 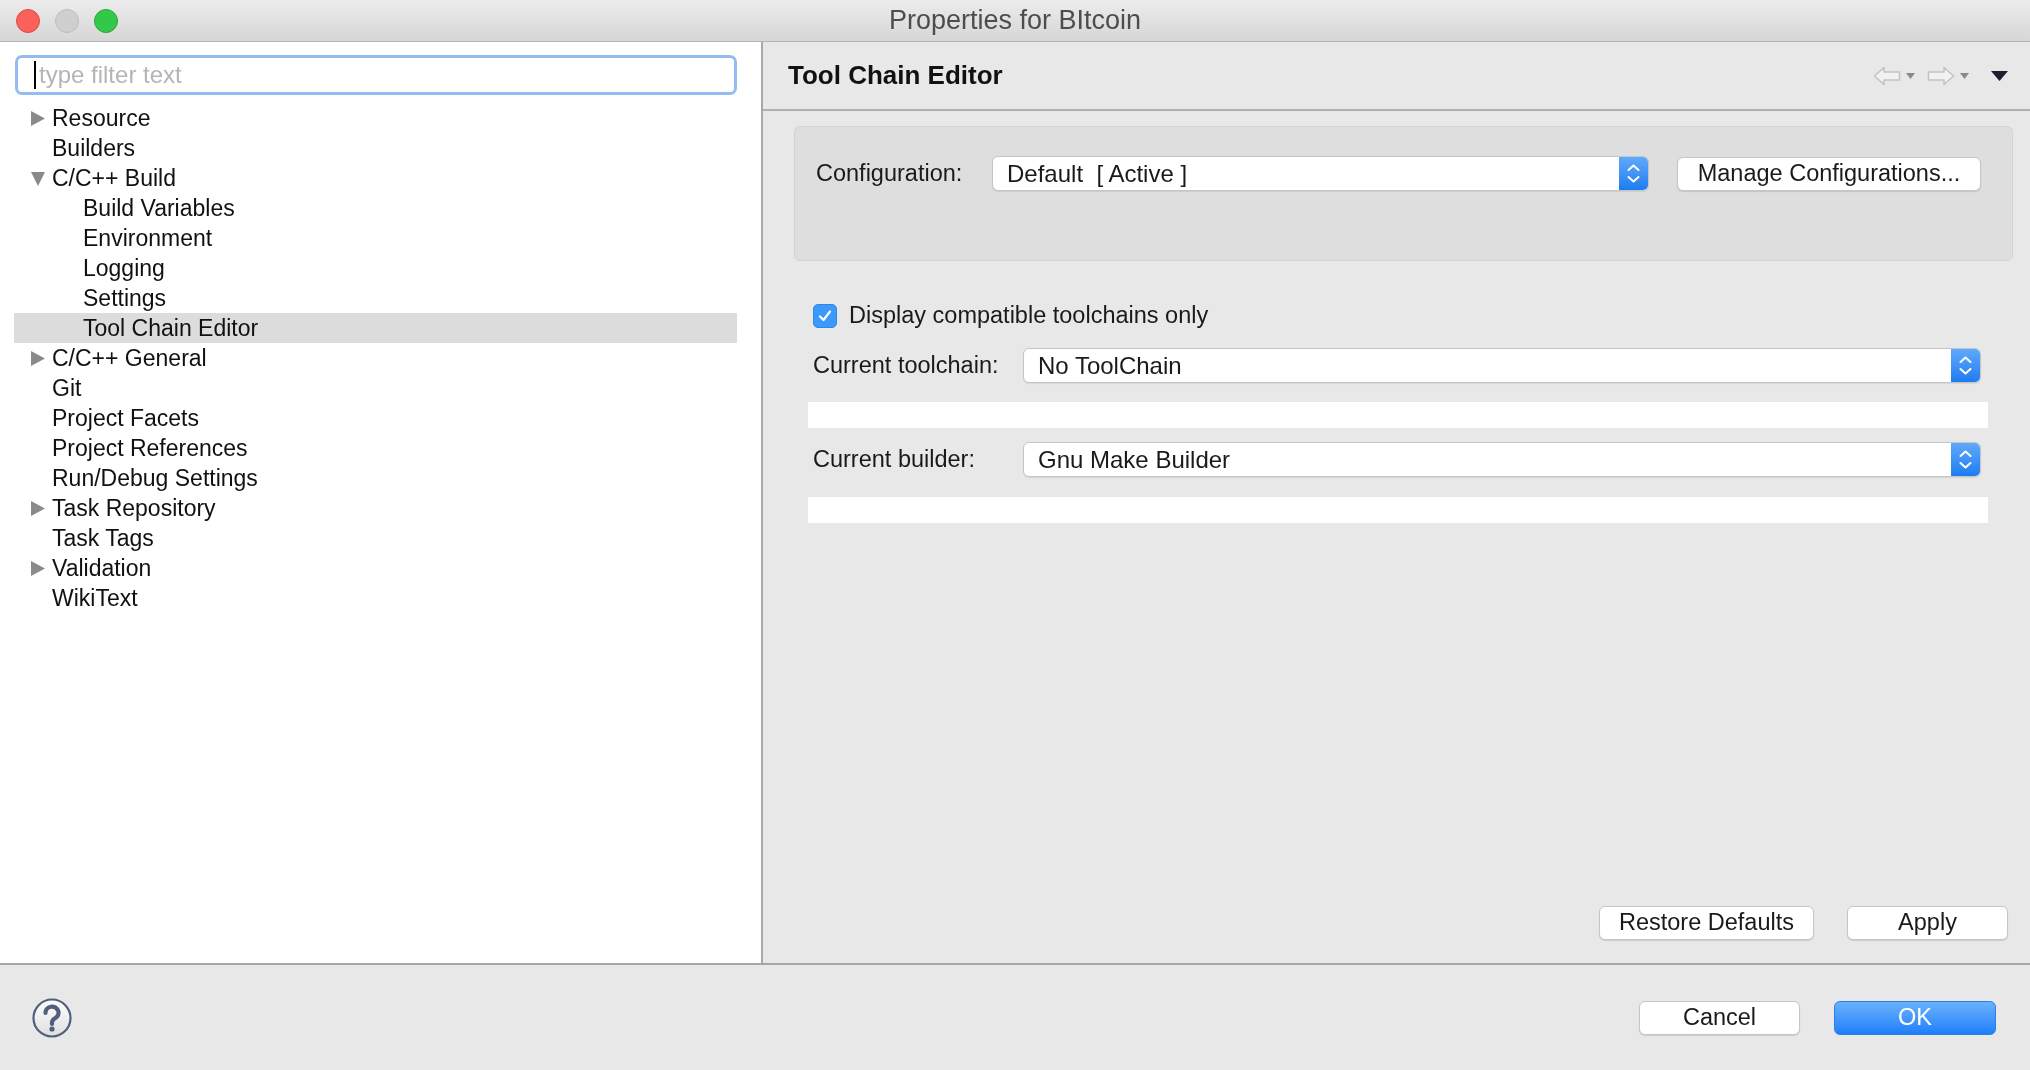 I want to click on tree-item: Builders, so click(x=375, y=148).